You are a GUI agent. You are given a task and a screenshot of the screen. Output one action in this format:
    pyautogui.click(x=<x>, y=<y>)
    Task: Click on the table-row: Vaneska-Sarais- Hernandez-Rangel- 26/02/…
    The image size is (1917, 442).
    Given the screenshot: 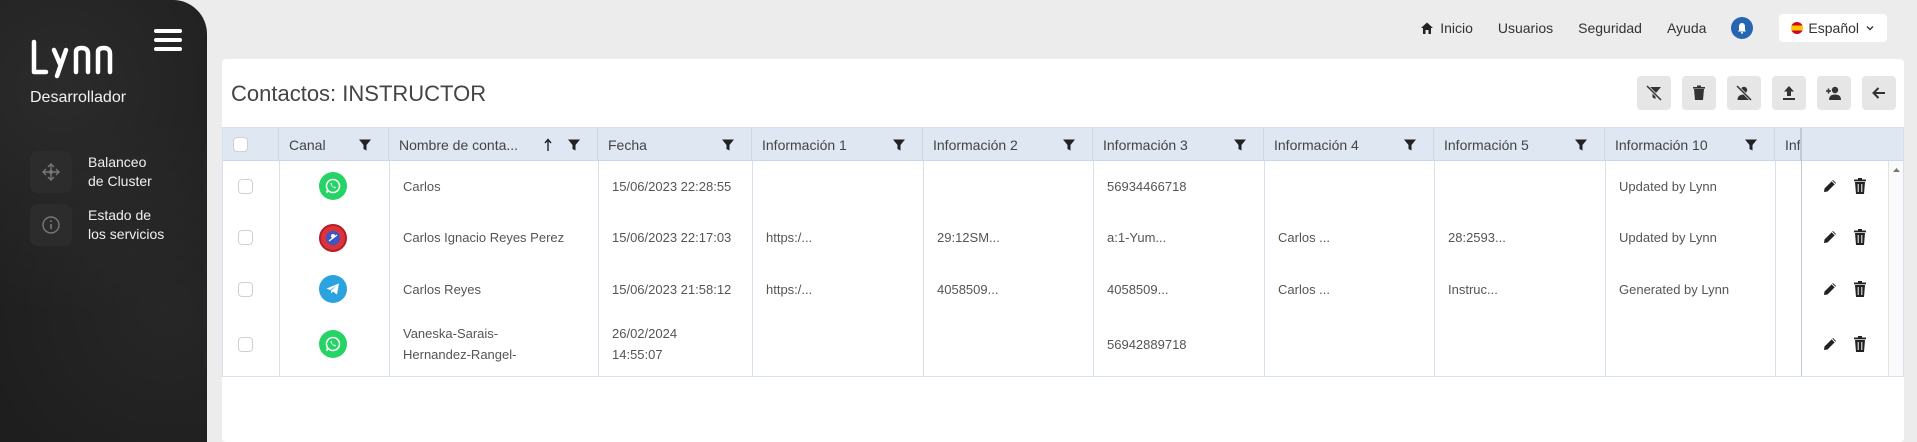 What is the action you would take?
    pyautogui.click(x=1063, y=345)
    